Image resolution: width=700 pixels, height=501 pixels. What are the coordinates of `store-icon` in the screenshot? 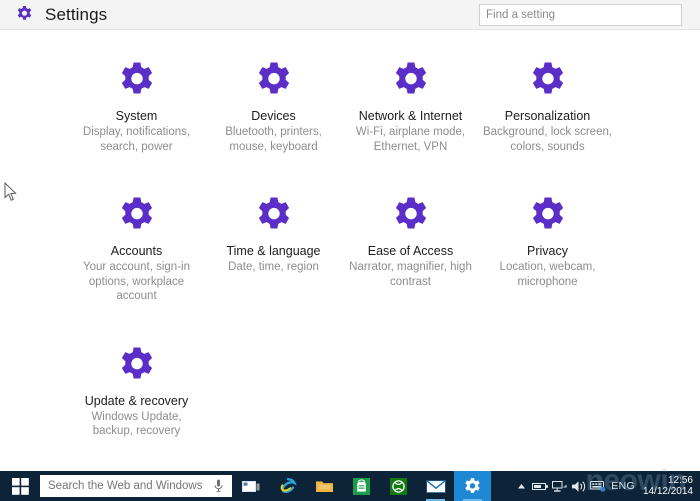 It's located at (361, 486).